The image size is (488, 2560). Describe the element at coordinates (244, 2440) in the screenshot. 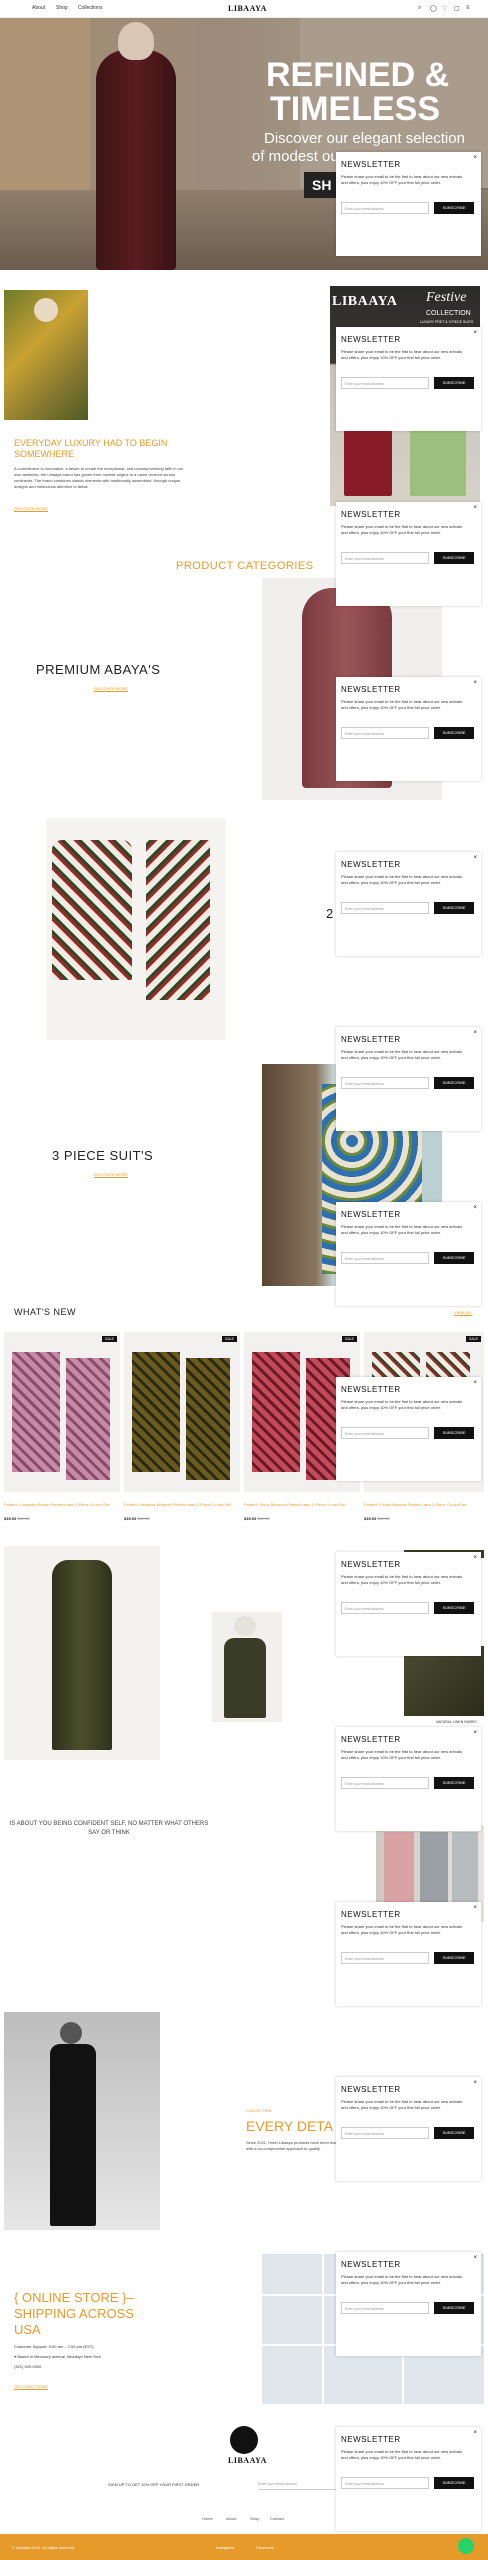

I see `footer-logo-mark` at that location.